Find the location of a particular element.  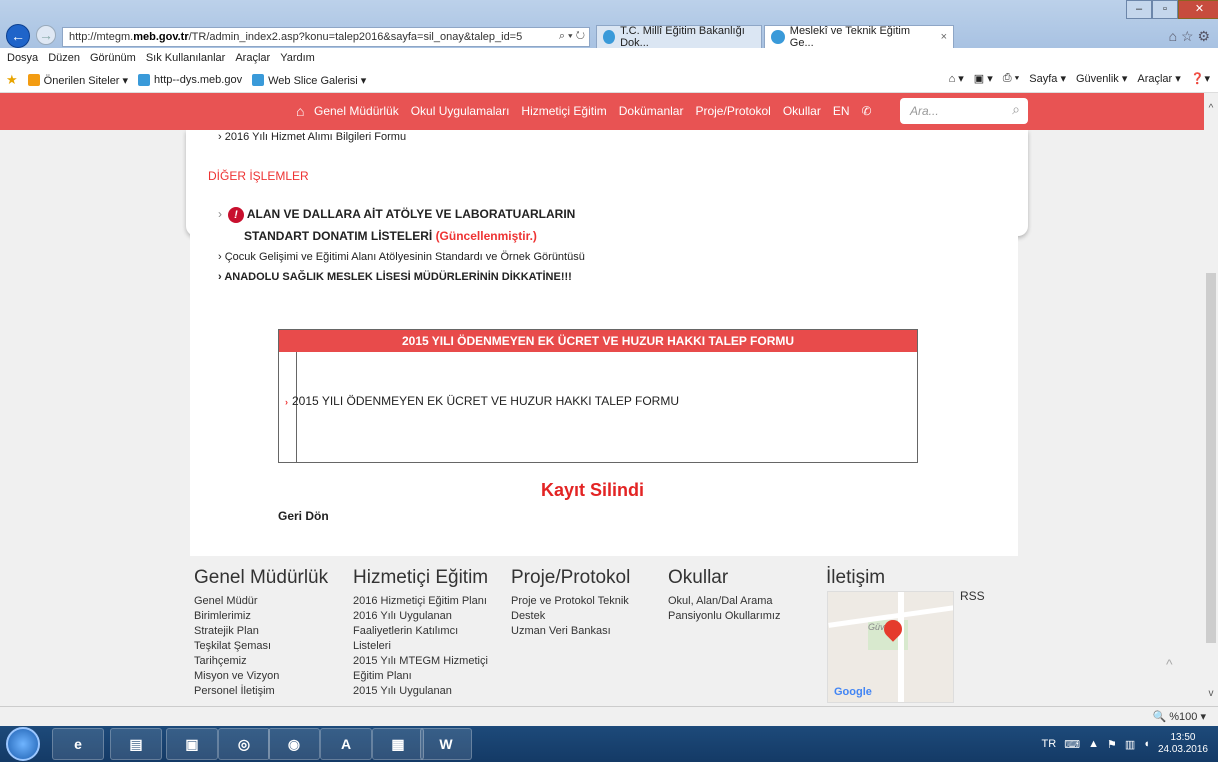

footer-link: Genel Müdür is located at coordinates (261, 601).